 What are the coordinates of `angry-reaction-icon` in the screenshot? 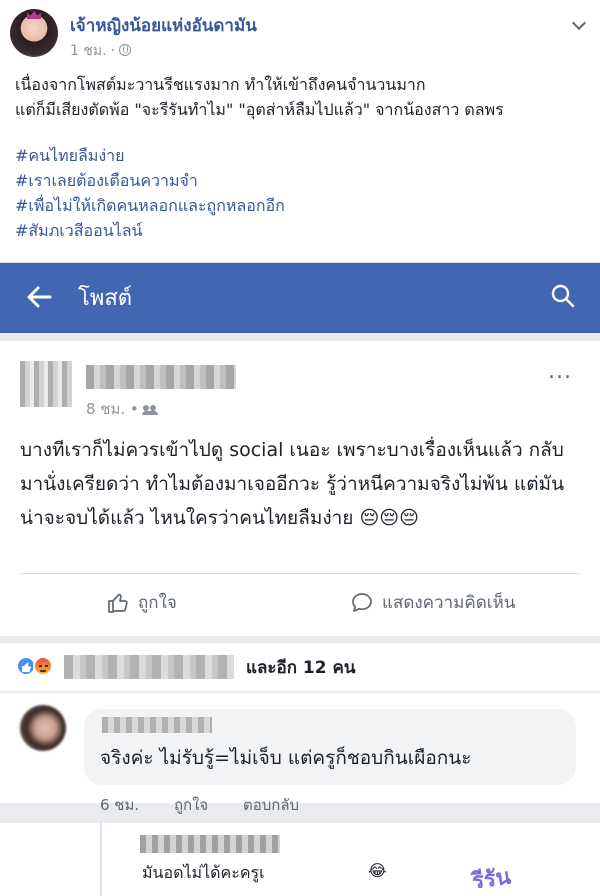 It's located at (43, 666).